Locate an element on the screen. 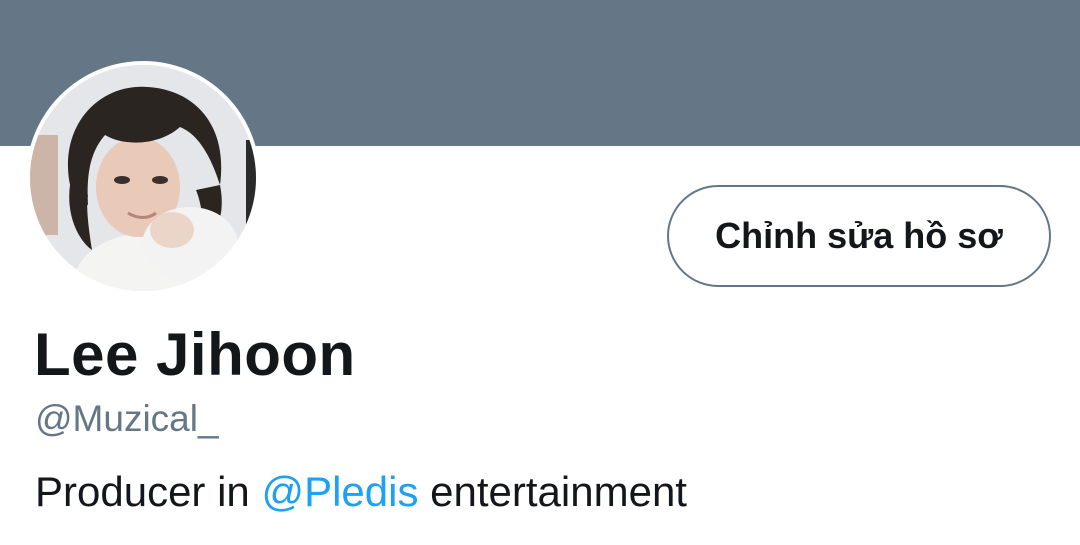 The image size is (1080, 545). avatar is located at coordinates (143, 178).